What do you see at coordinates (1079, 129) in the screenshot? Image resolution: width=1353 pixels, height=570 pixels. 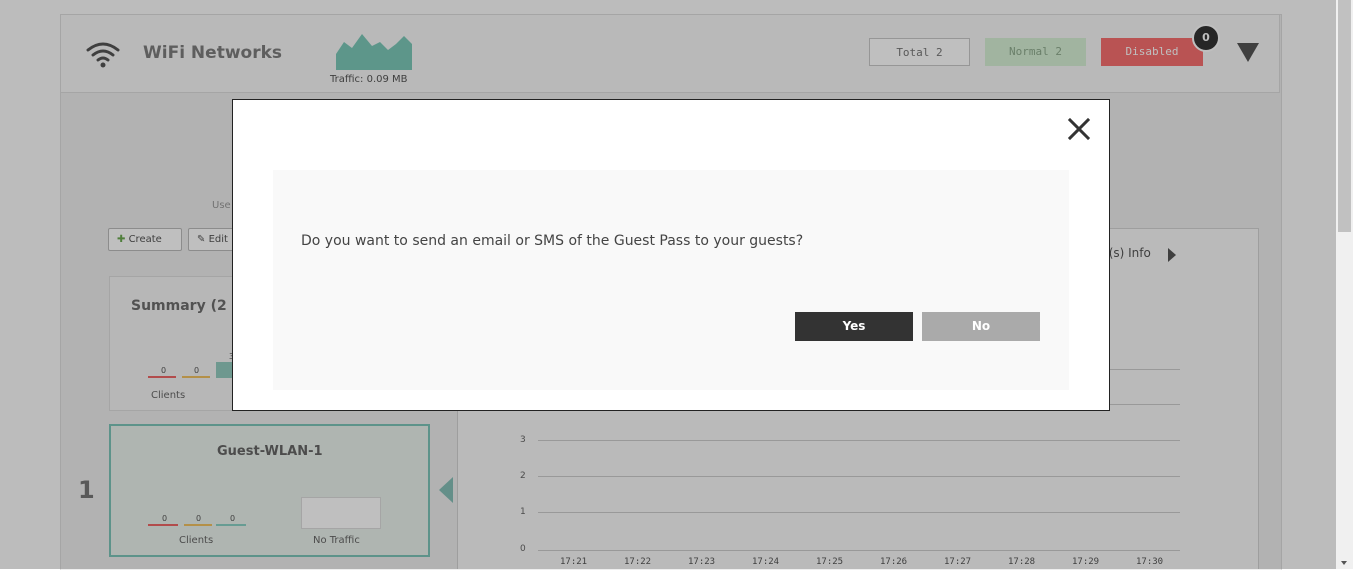 I see `close-icon` at bounding box center [1079, 129].